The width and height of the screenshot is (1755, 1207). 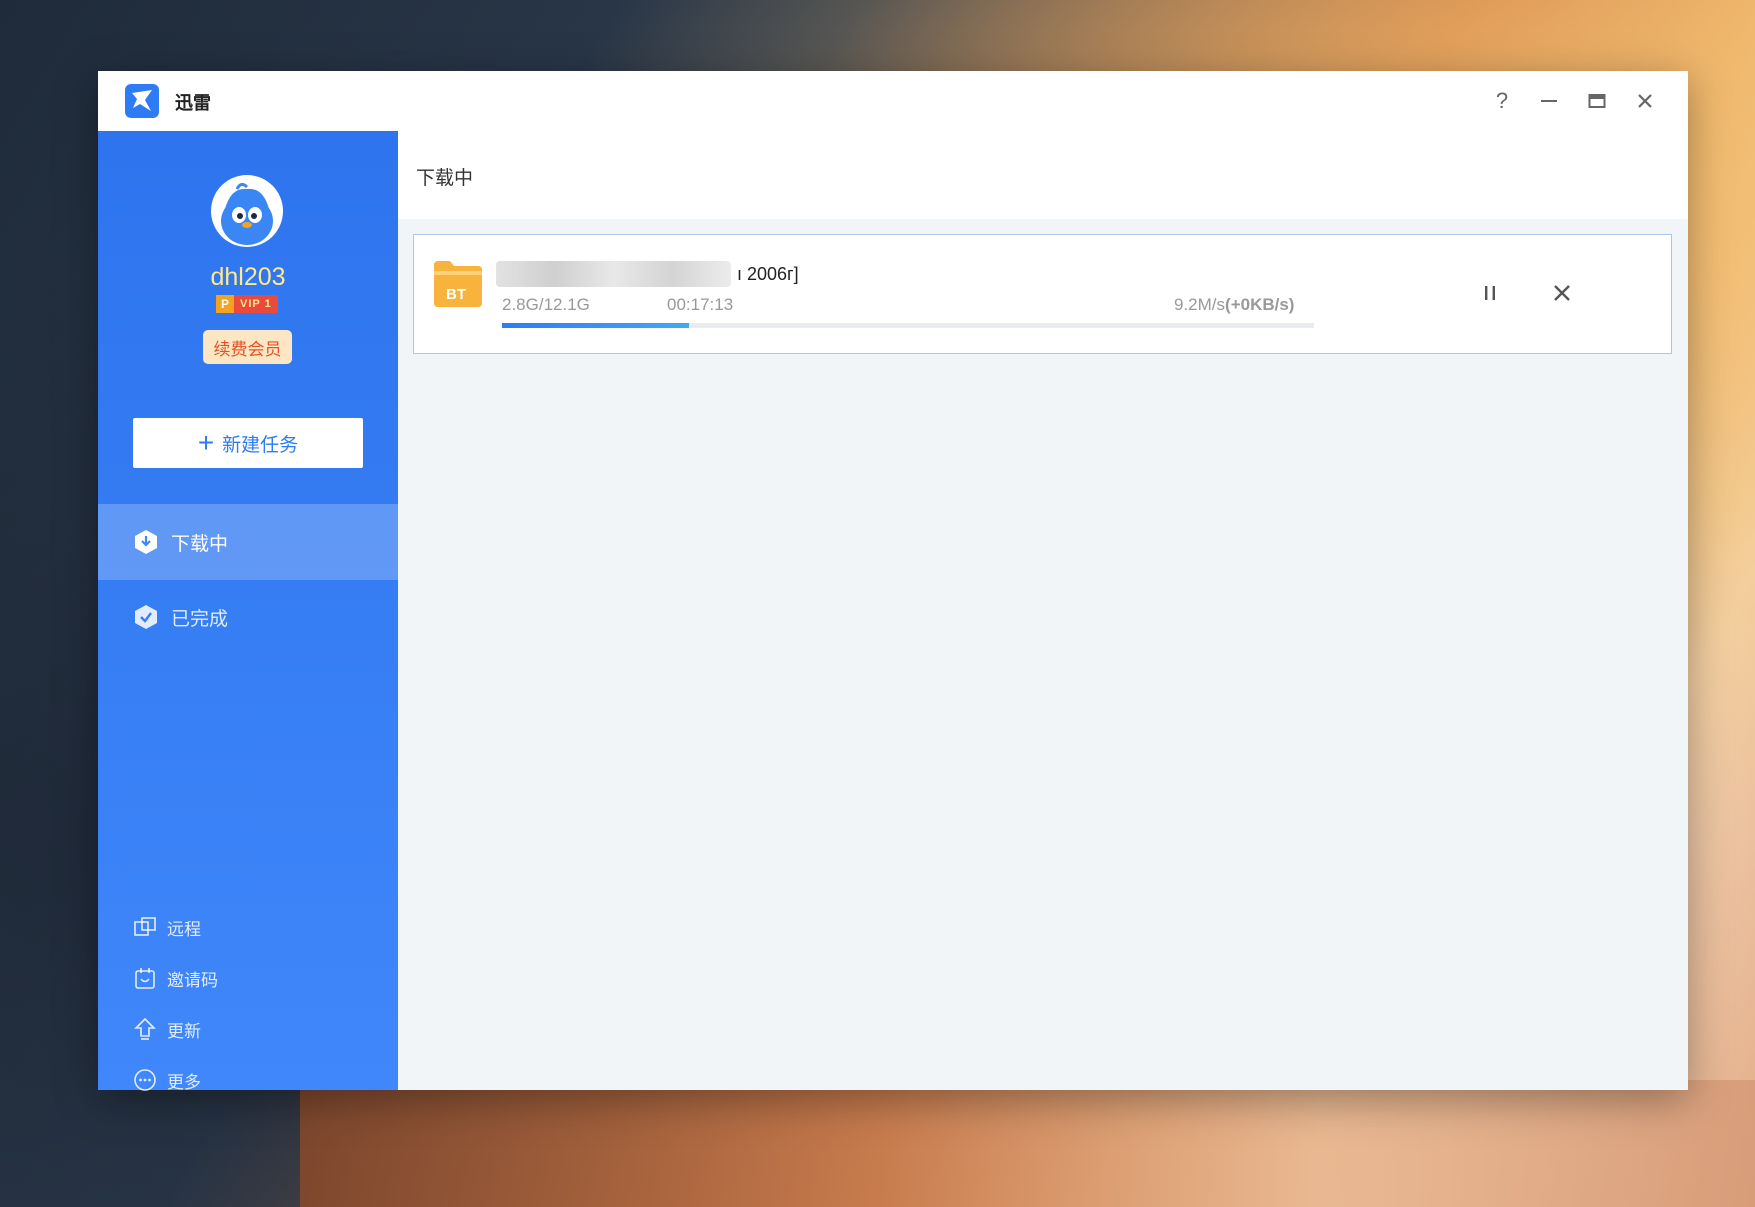 What do you see at coordinates (145, 926) in the screenshot?
I see `remote-icon` at bounding box center [145, 926].